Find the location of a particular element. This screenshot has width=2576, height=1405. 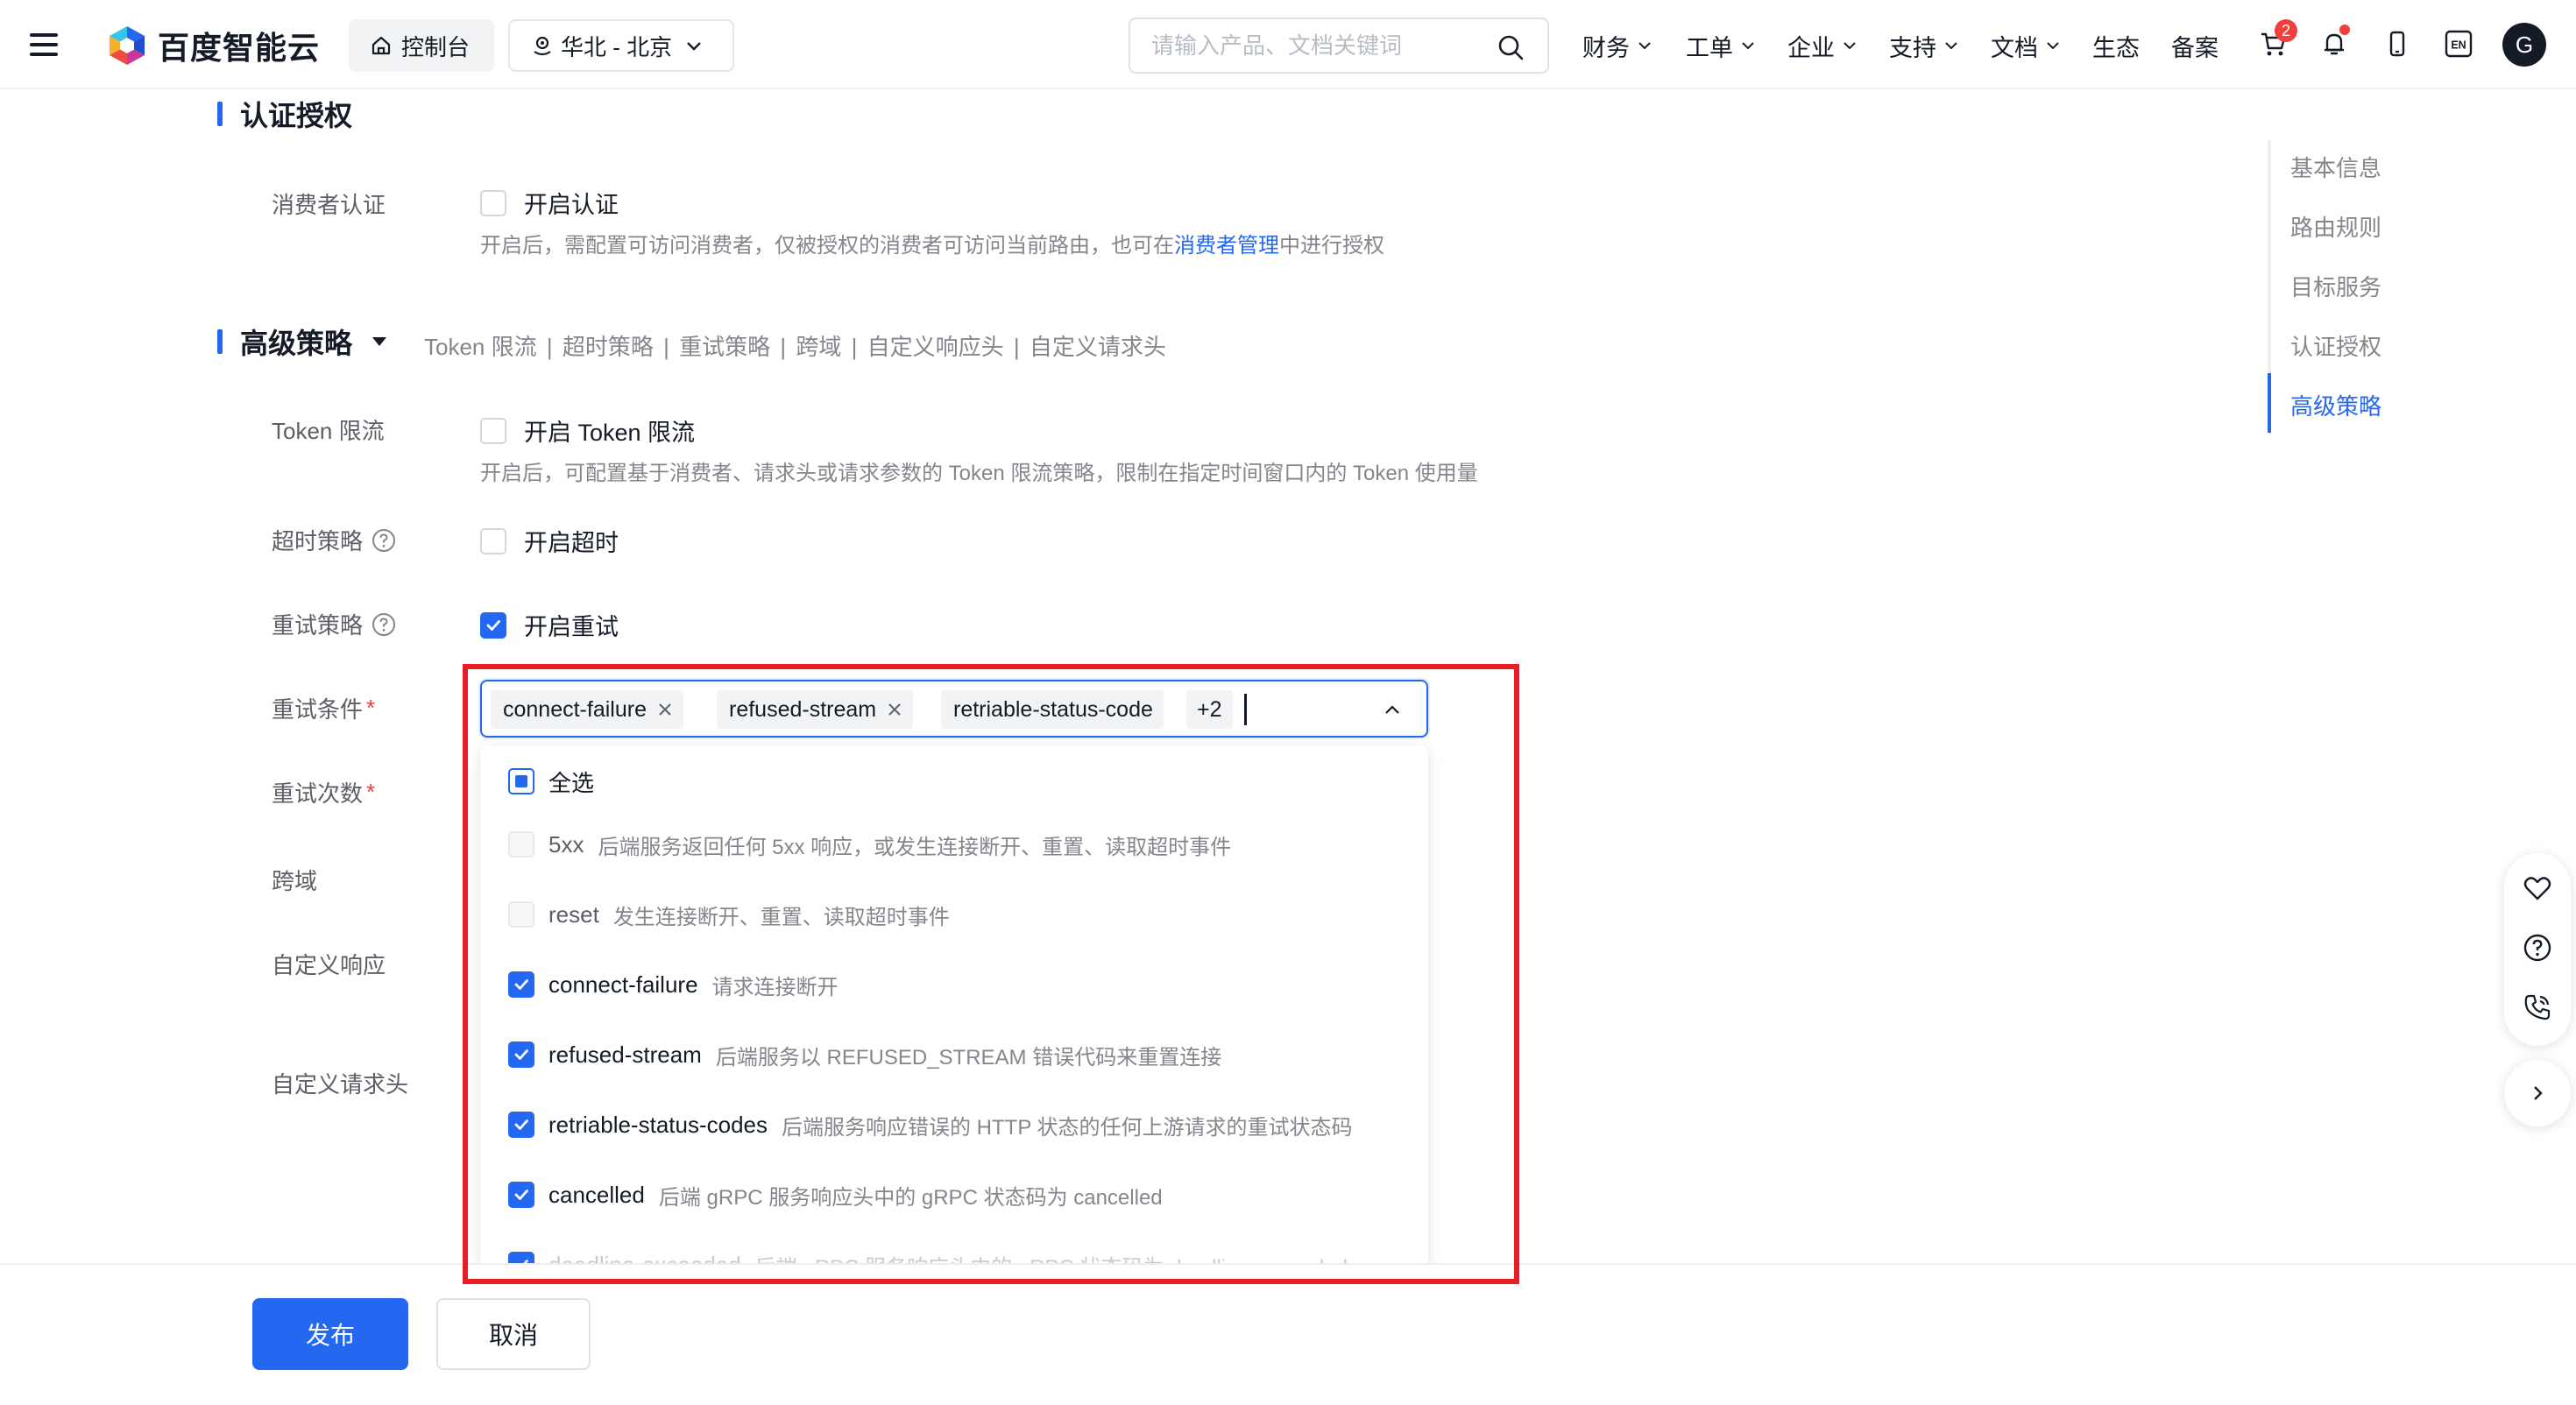

more-tags-count: +2 is located at coordinates (1209, 709).